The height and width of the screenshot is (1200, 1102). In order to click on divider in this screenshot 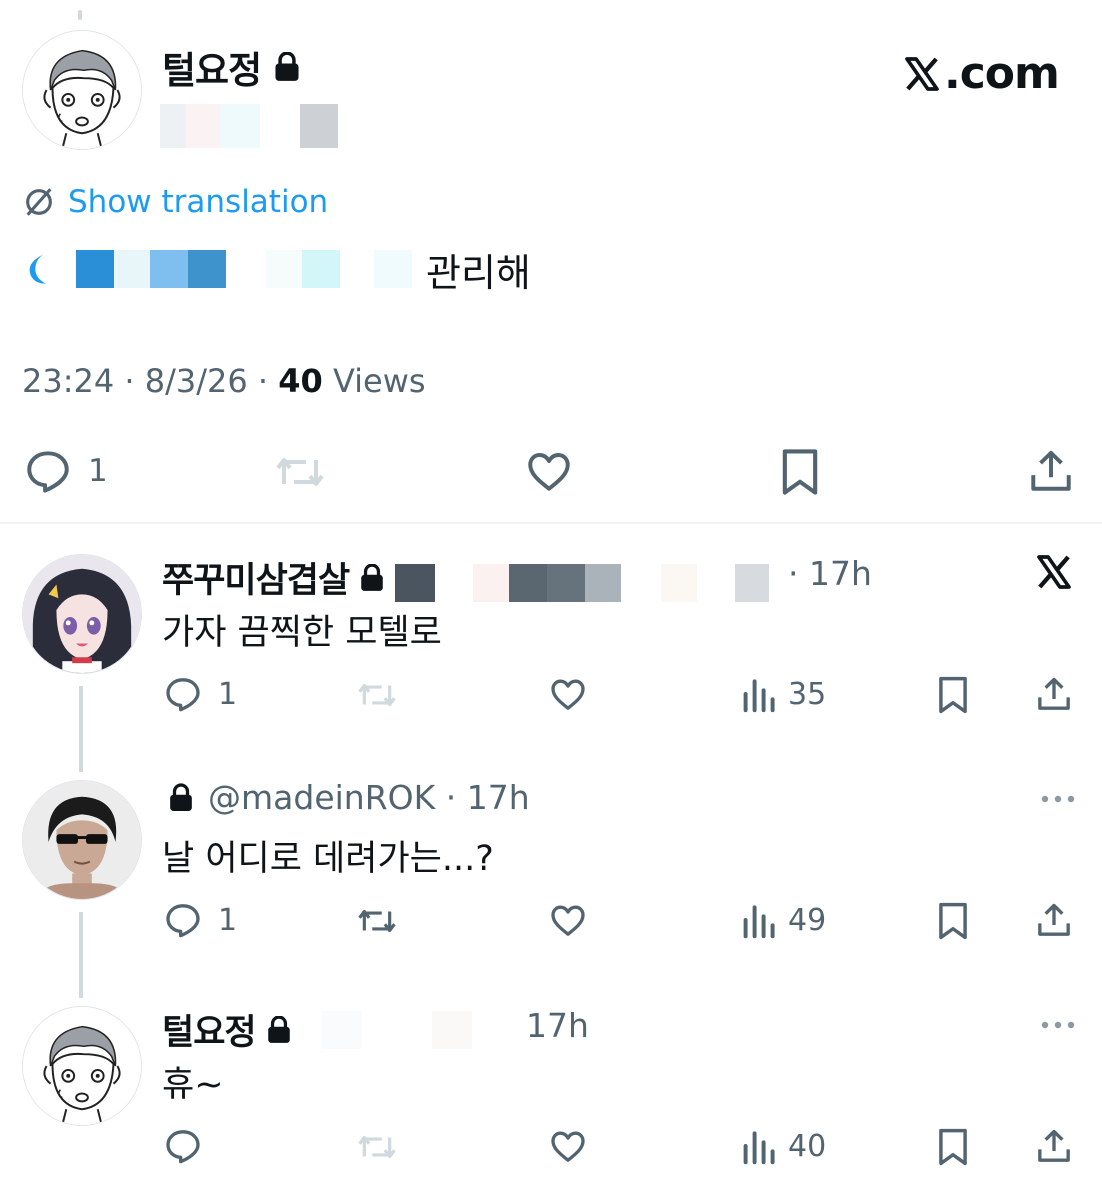, I will do `click(551, 523)`.